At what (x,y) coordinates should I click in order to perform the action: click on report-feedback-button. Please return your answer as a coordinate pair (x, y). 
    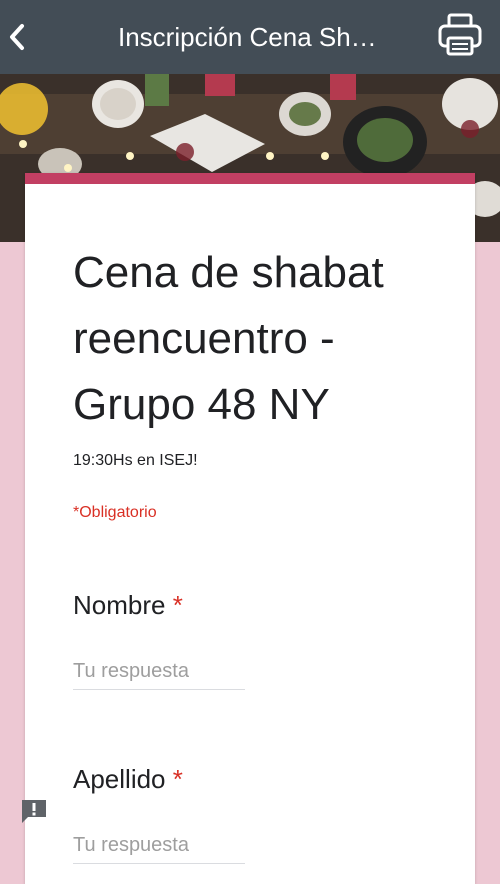
    Looking at the image, I should click on (34, 811).